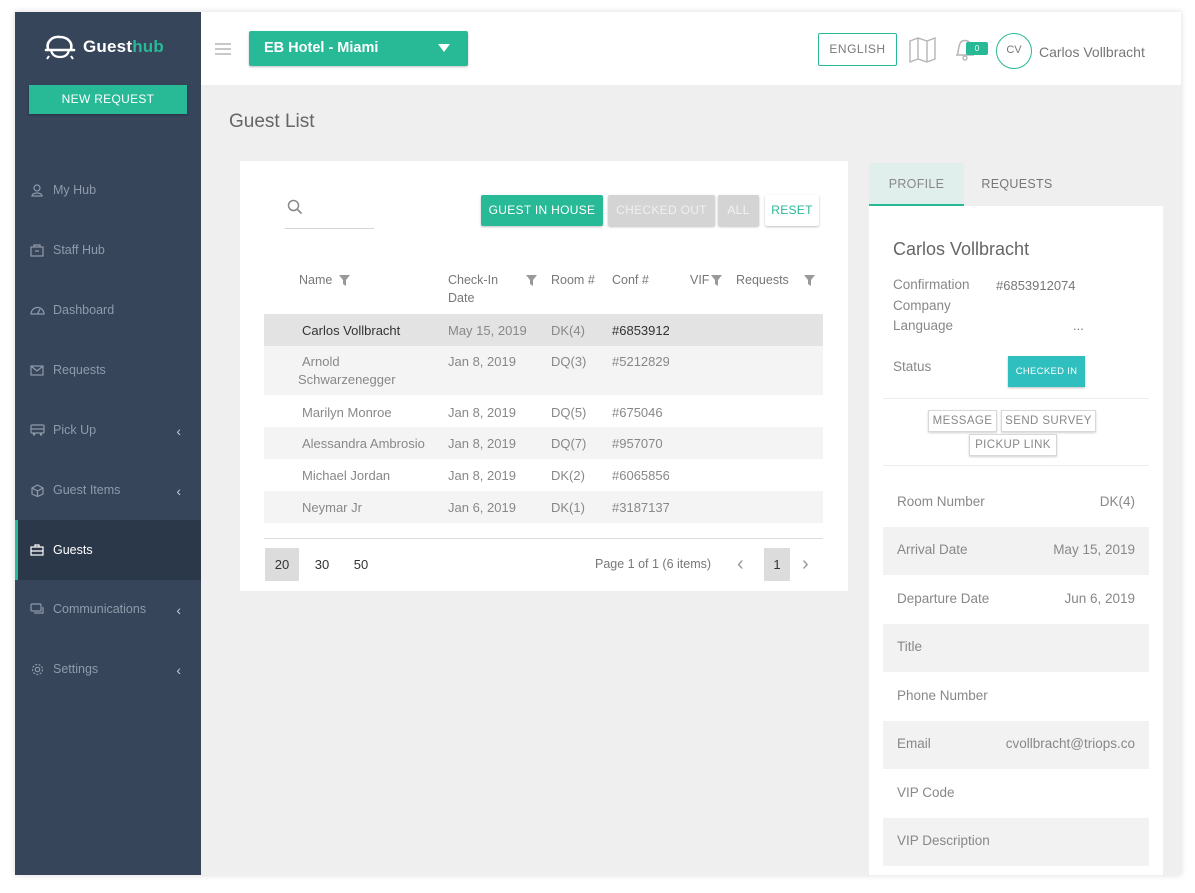  Describe the element at coordinates (324, 280) in the screenshot. I see `column-header-name: Name` at that location.